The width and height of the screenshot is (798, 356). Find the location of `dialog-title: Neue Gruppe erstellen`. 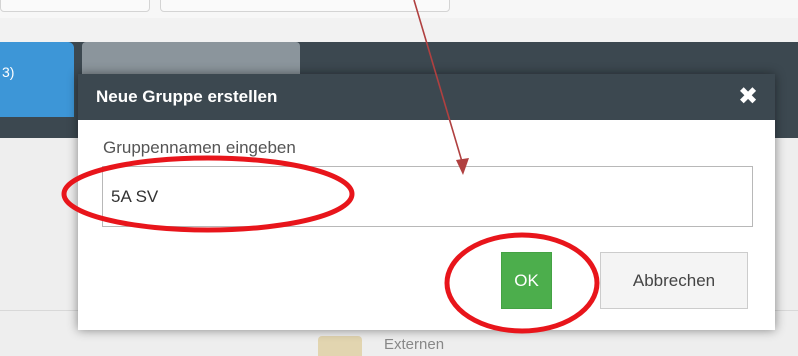

dialog-title: Neue Gruppe erstellen is located at coordinates (187, 96).